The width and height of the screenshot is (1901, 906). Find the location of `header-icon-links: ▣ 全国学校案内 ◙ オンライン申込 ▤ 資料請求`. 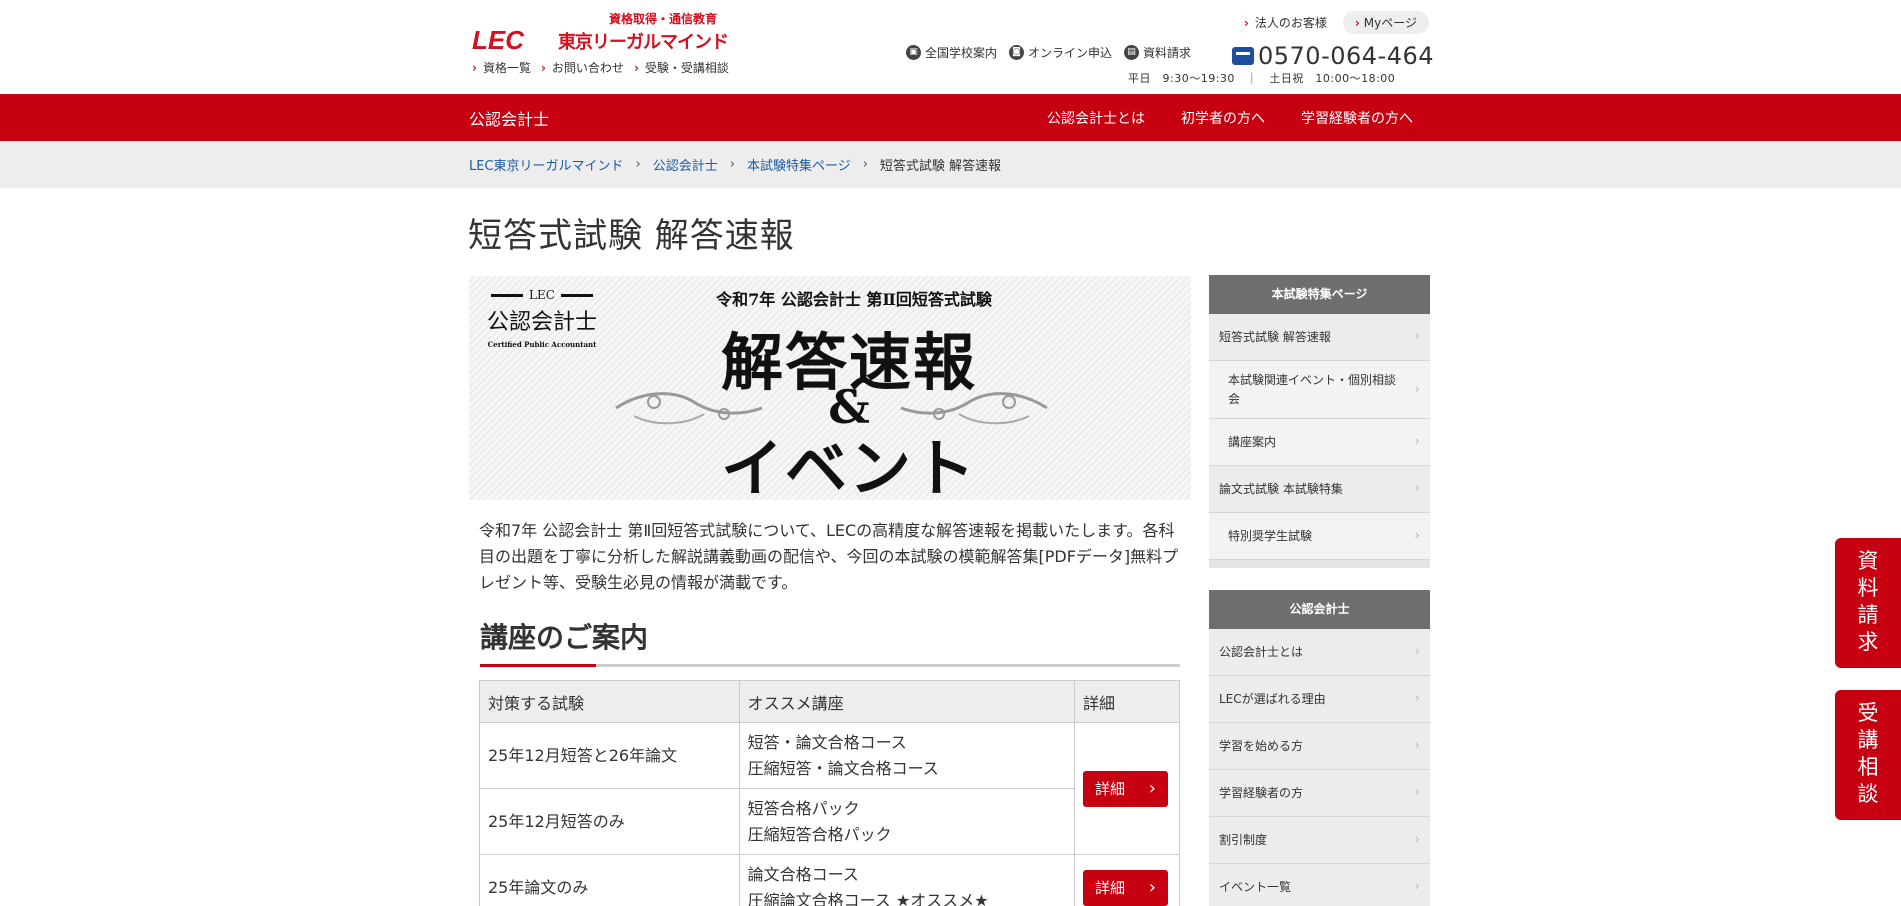

header-icon-links: ▣ 全国学校案内 ◙ オンライン申込 ▤ 資料請求 is located at coordinates (1048, 52).